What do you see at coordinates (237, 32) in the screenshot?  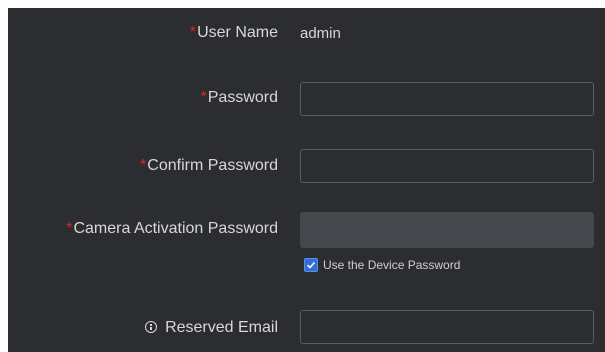 I see `user-name-label-text: User Name` at bounding box center [237, 32].